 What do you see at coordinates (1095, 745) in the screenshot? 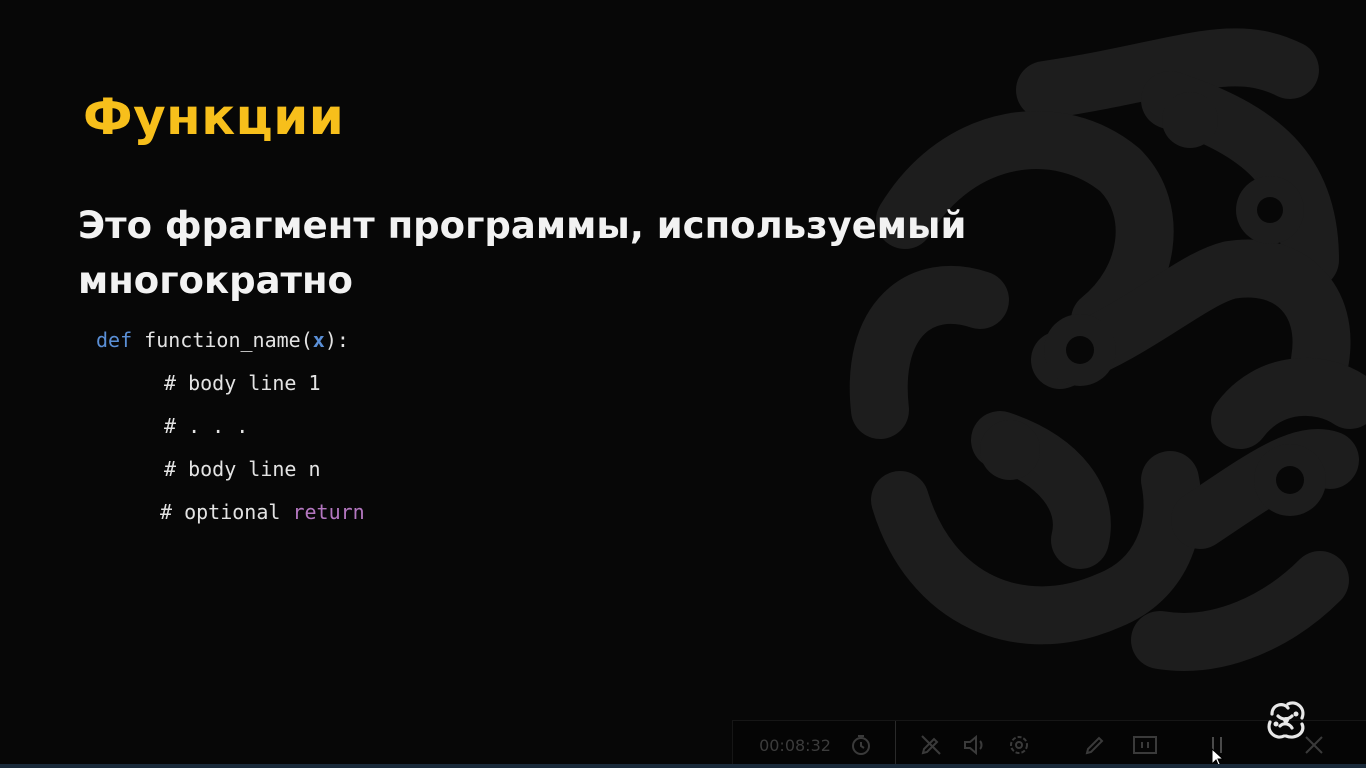
I see `pencil-icon` at bounding box center [1095, 745].